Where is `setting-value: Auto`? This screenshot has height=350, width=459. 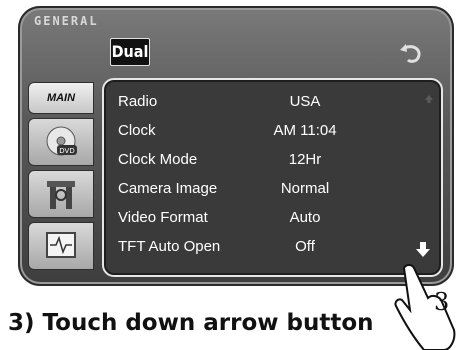 setting-value: Auto is located at coordinates (305, 217).